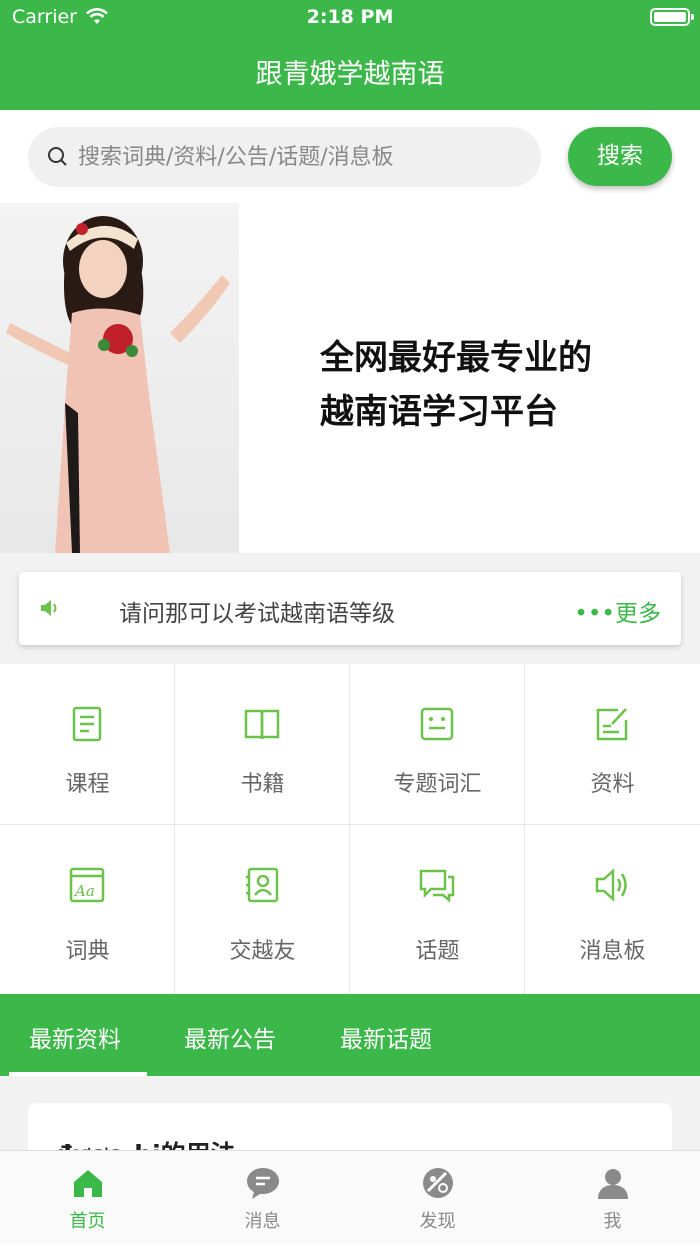  What do you see at coordinates (386, 1037) in the screenshot?
I see `tab-latest-topics: 最新话题` at bounding box center [386, 1037].